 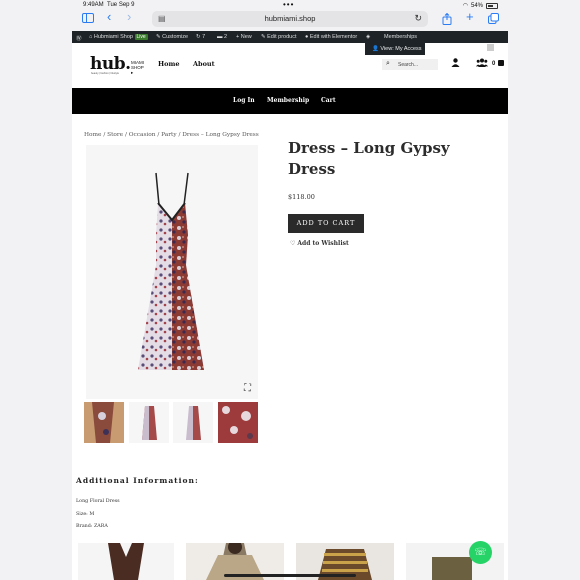 I want to click on logo-miami: MIAMI SHOP ▸, so click(x=137, y=67).